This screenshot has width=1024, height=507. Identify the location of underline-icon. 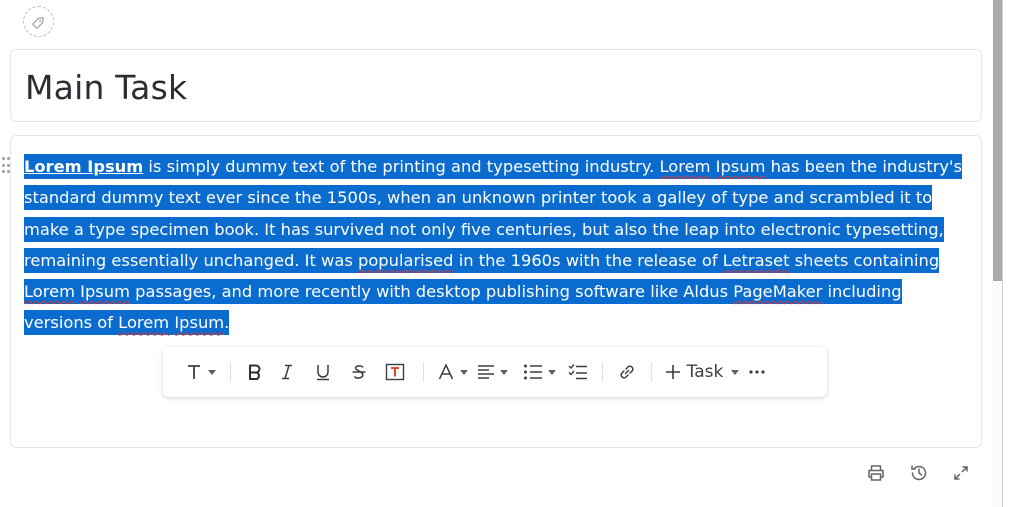
(323, 373).